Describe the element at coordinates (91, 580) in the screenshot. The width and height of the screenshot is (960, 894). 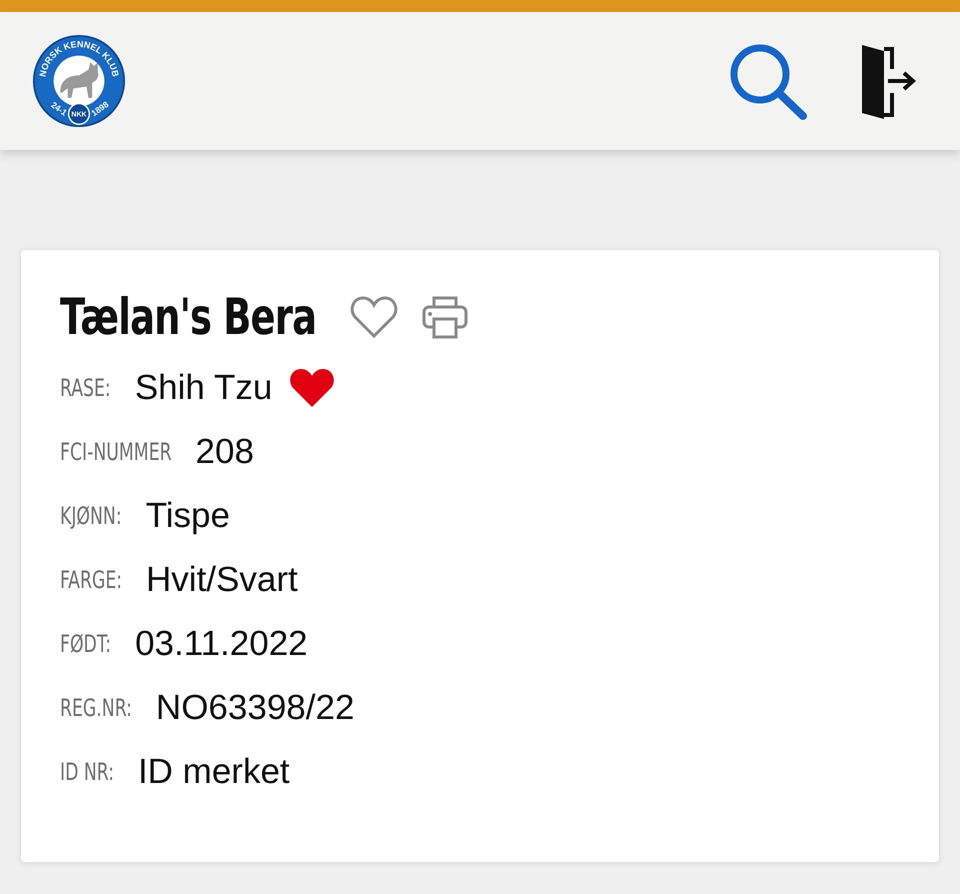
I see `field-label: FARGE:` at that location.